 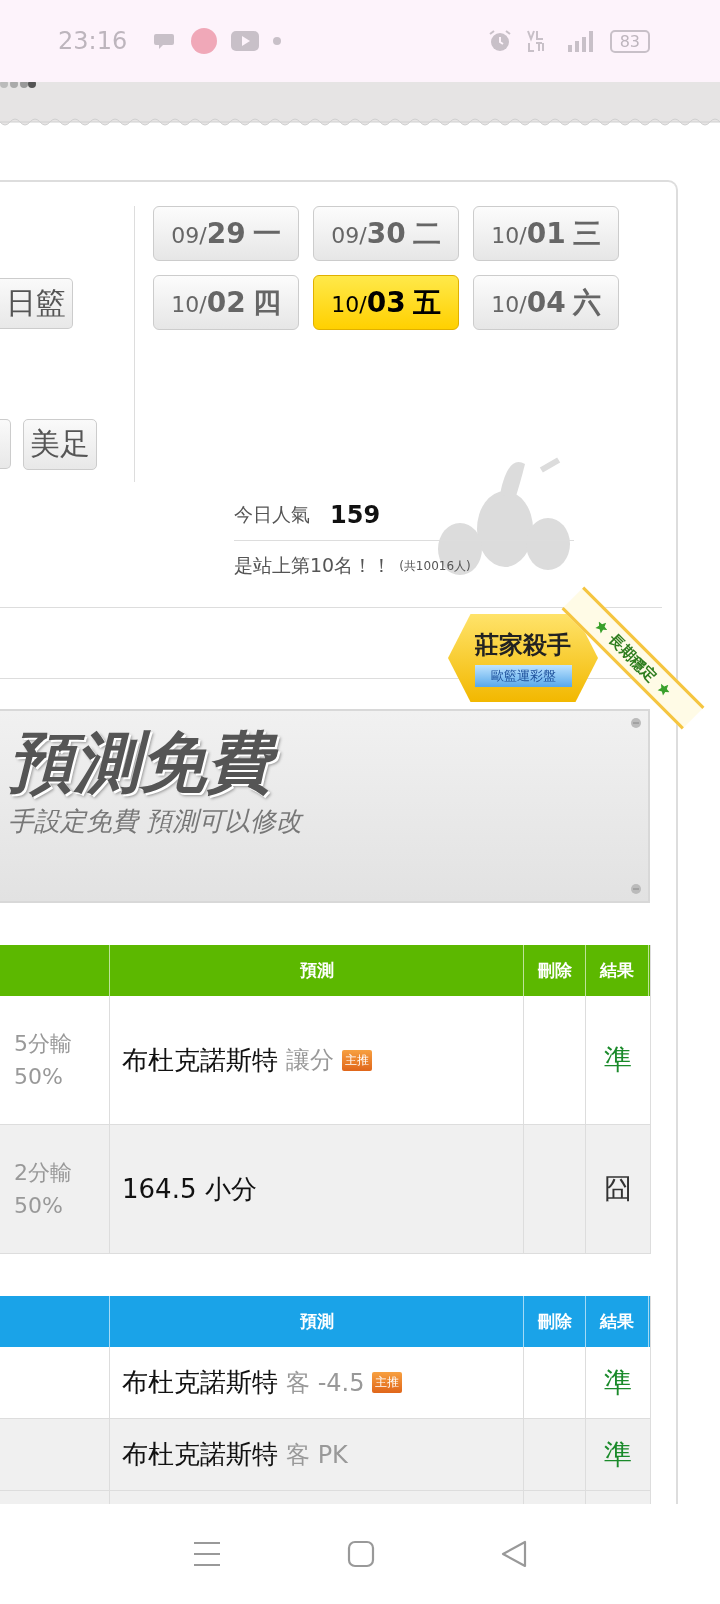 I want to click on rank-text: 是站上第10名！！, so click(x=313, y=565).